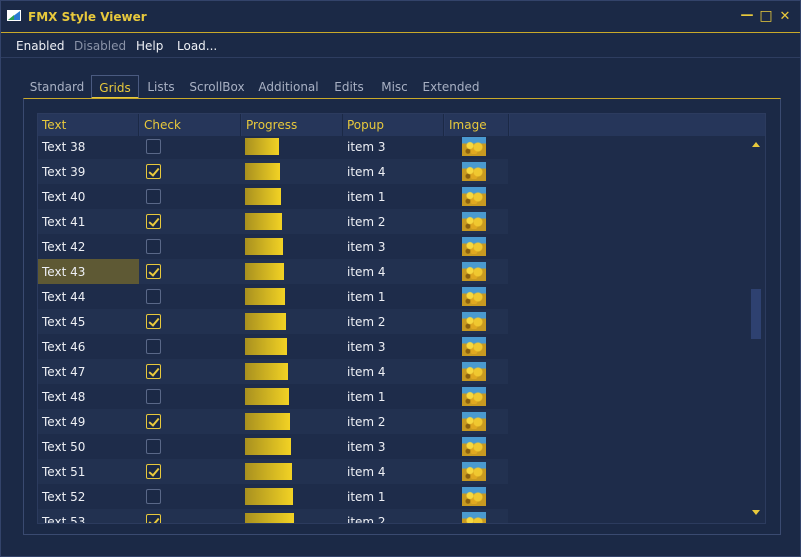 The image size is (801, 557). What do you see at coordinates (766, 16) in the screenshot?
I see `maximize-button: □` at bounding box center [766, 16].